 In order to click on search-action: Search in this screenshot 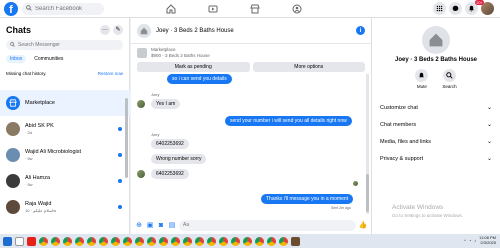, I will do `click(449, 79)`.